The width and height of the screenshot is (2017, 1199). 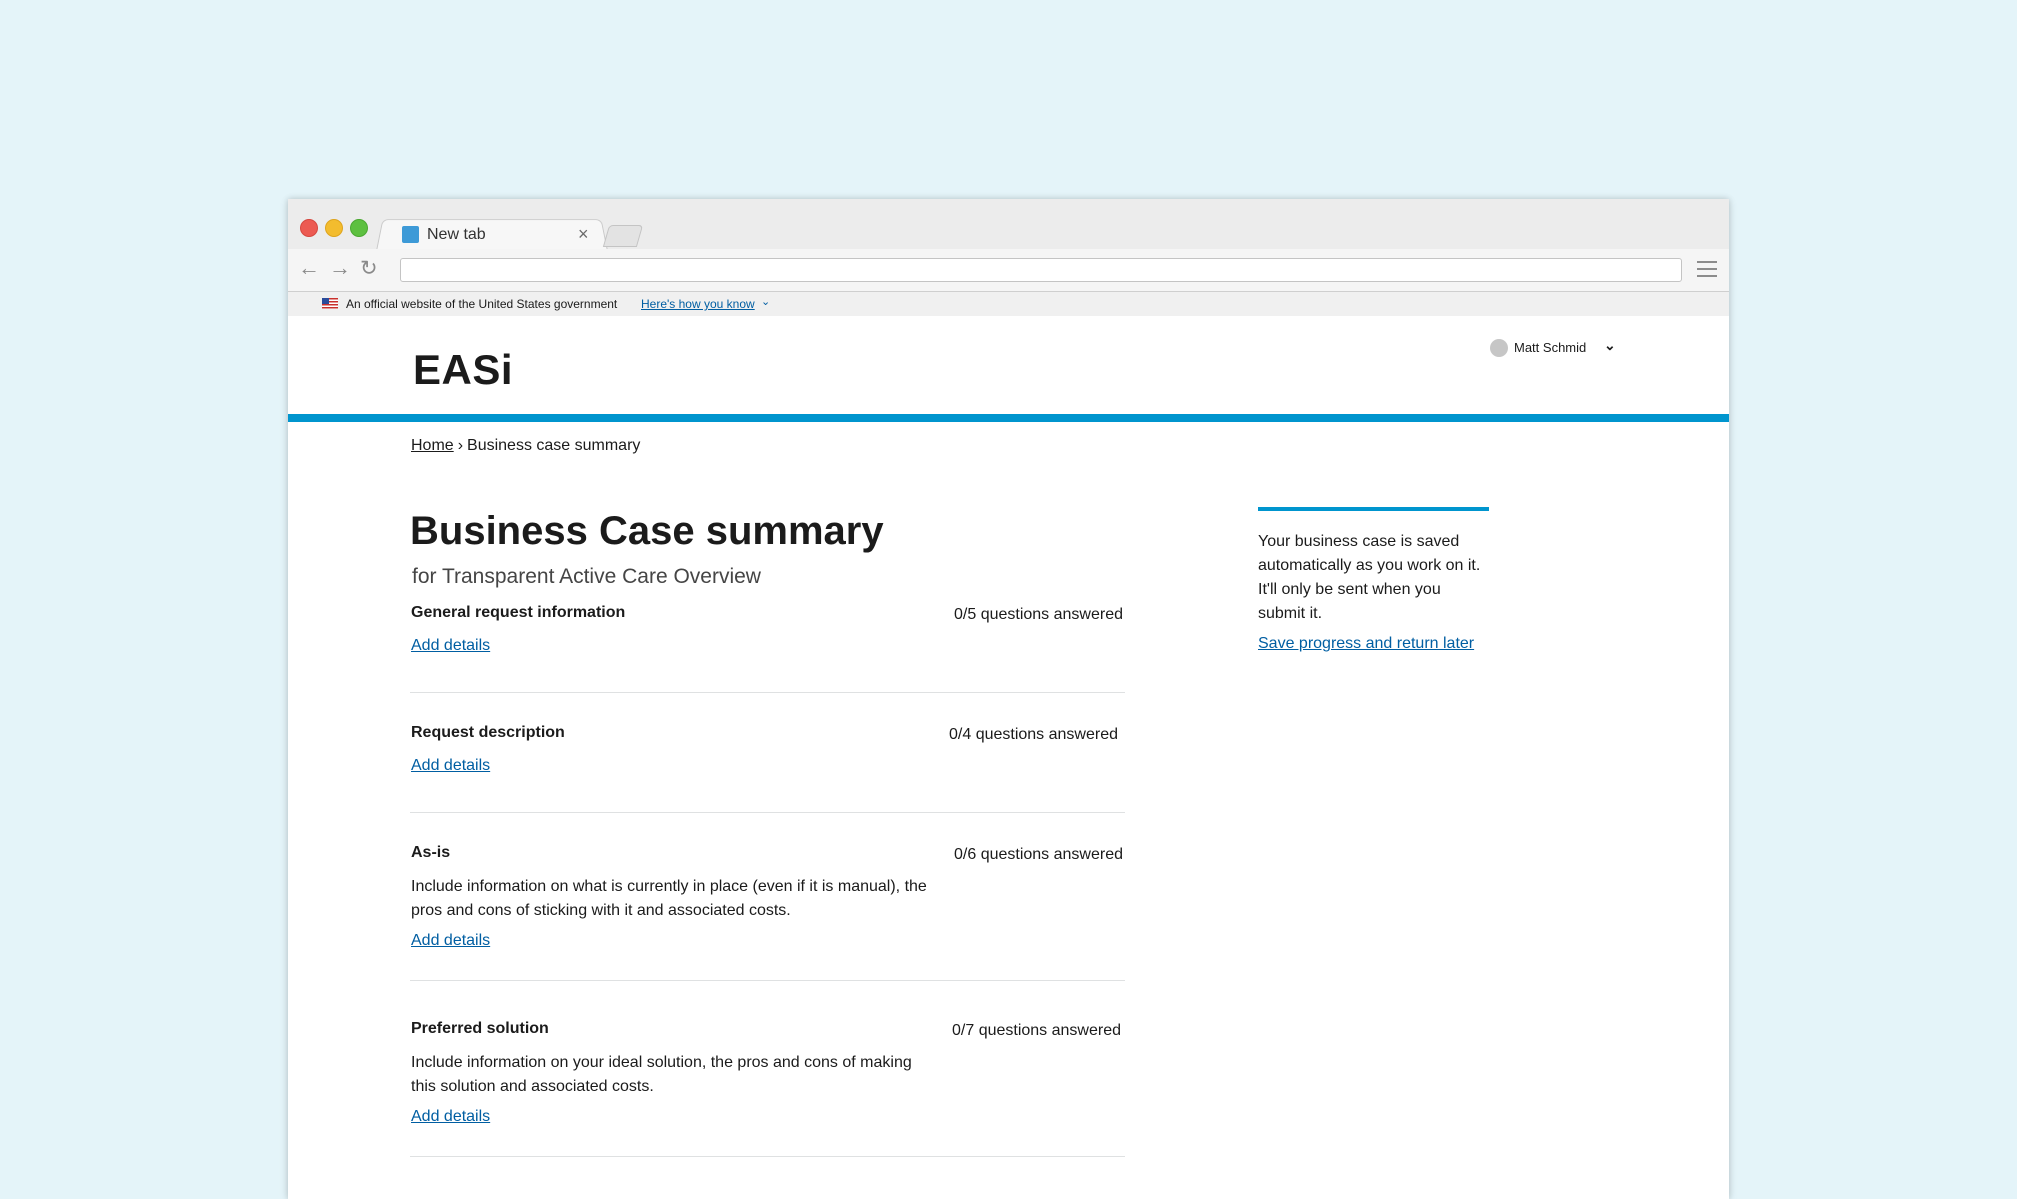 I want to click on site-header: EASi Matt Schmid ⌄, so click(x=1008, y=365).